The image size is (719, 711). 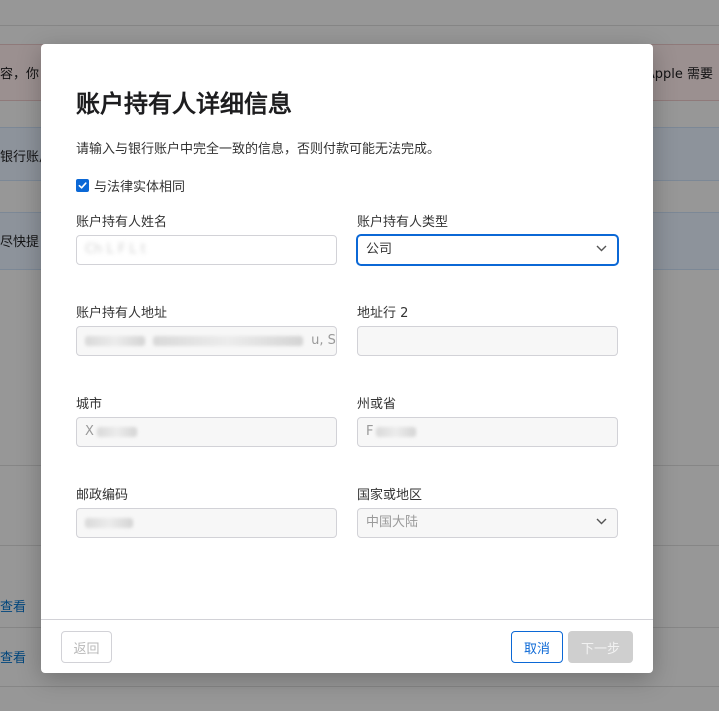 I want to click on country-select: 中国大陆, so click(x=487, y=523).